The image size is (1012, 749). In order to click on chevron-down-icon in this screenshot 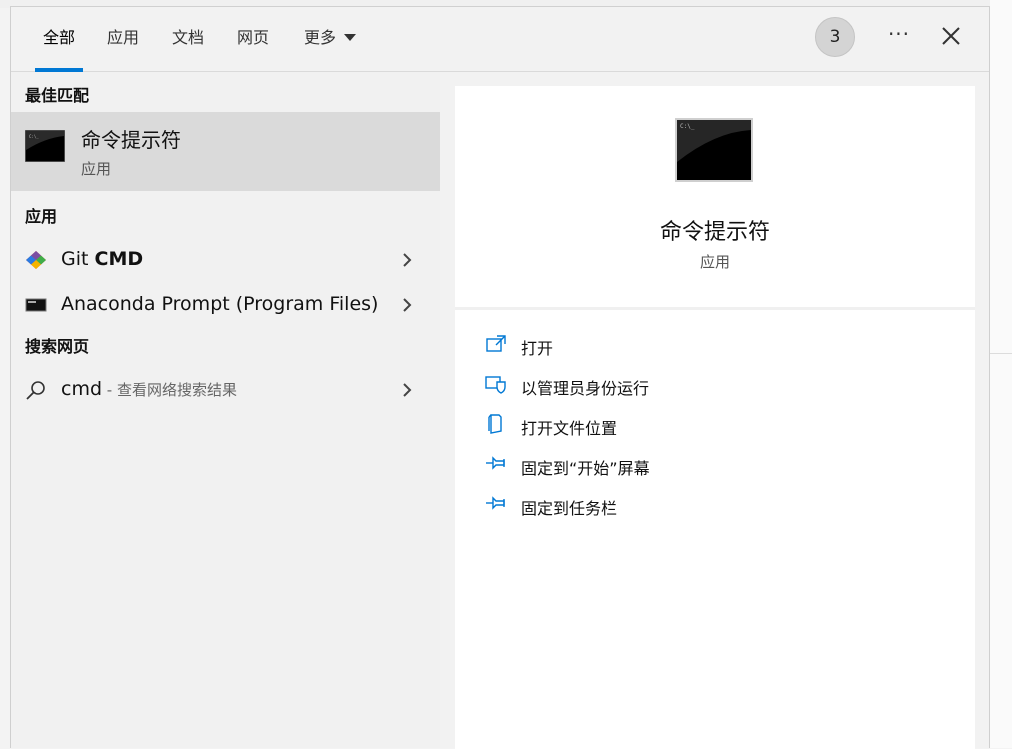, I will do `click(350, 37)`.